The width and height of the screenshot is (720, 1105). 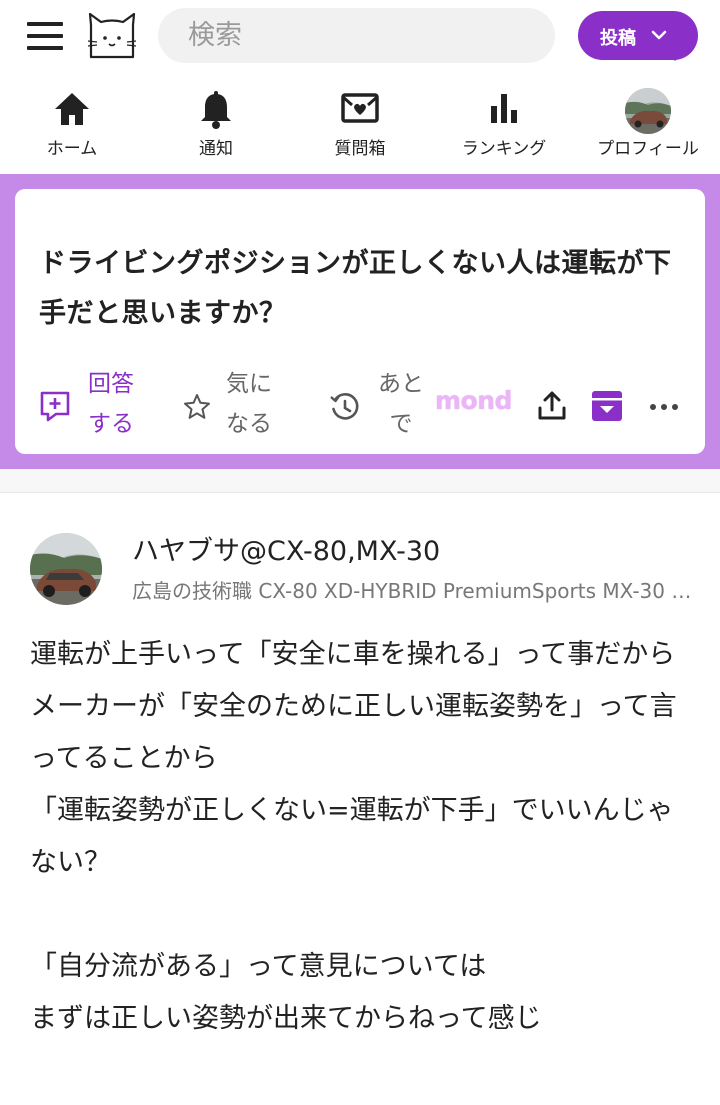 I want to click on question-actions: 回答する 気になる あとで mond, so click(x=360, y=404).